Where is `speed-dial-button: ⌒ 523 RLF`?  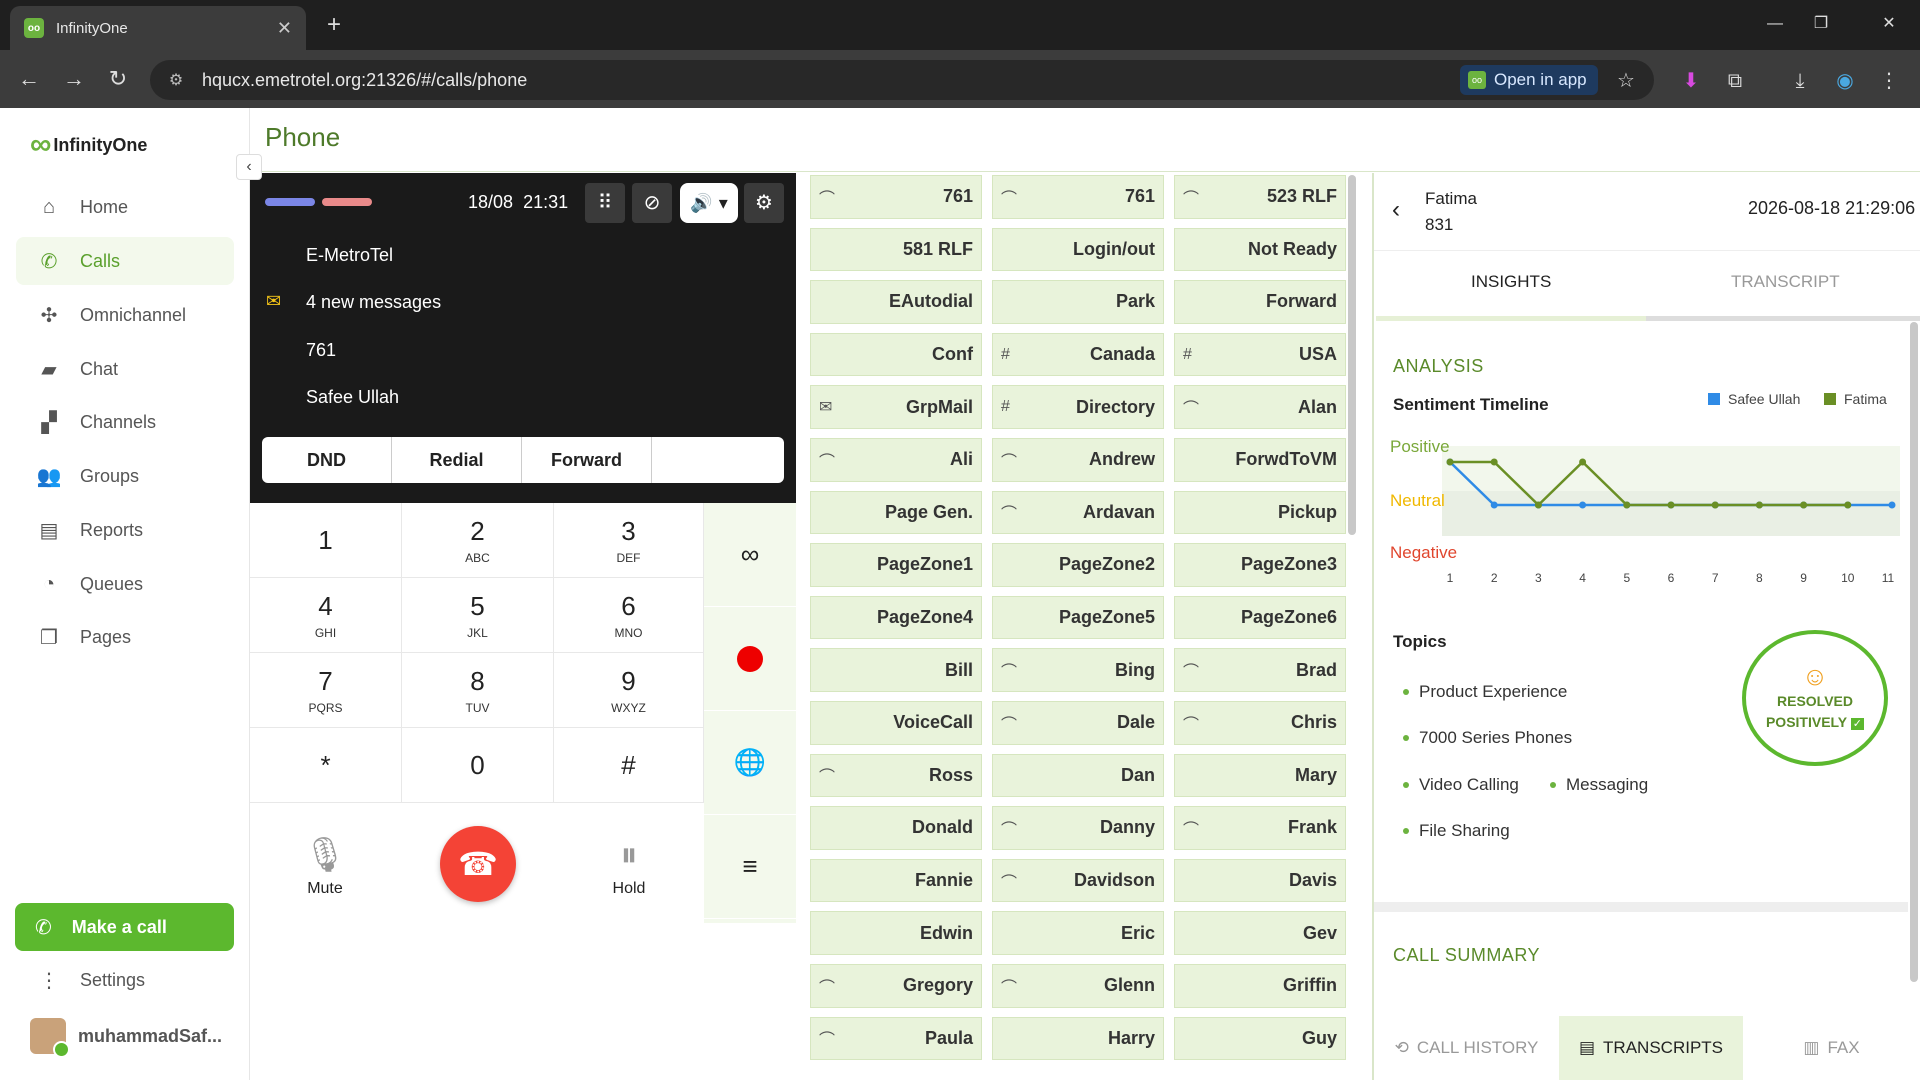
speed-dial-button: ⌒ 523 RLF is located at coordinates (1260, 197).